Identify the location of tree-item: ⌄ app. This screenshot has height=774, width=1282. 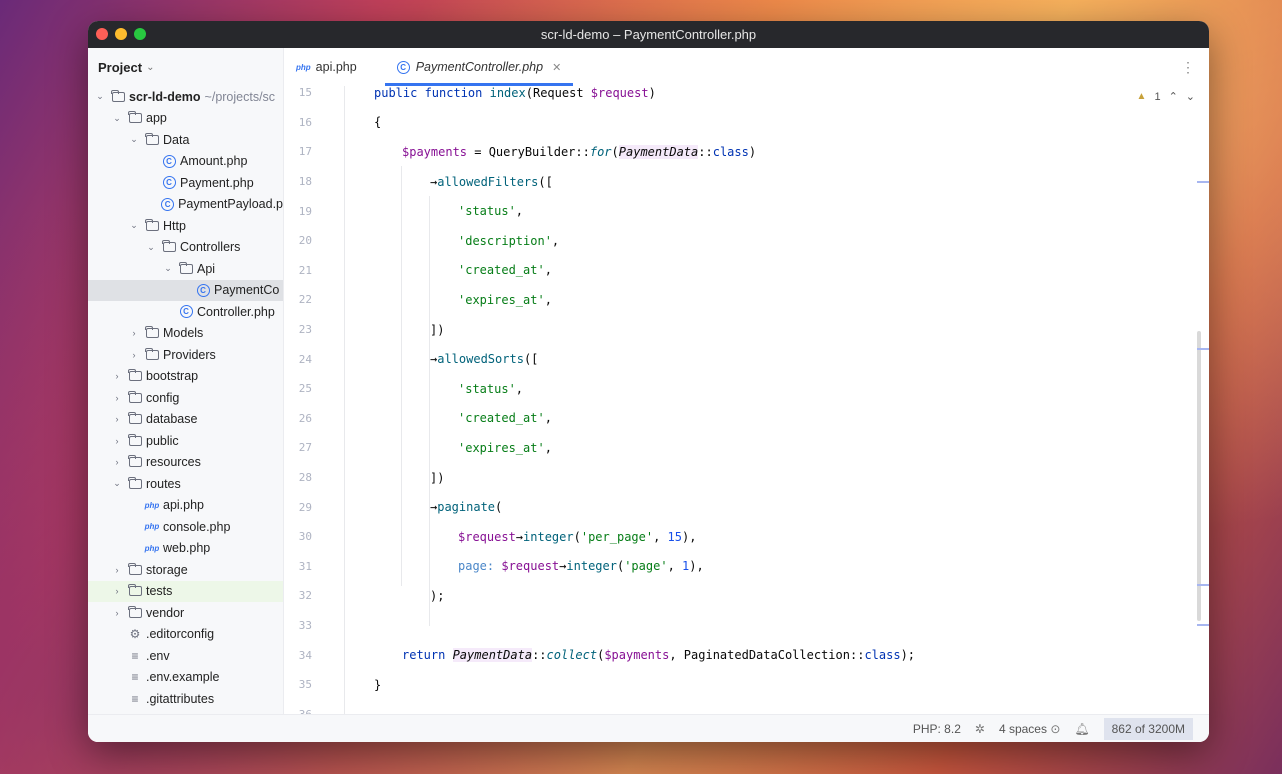
(185, 119).